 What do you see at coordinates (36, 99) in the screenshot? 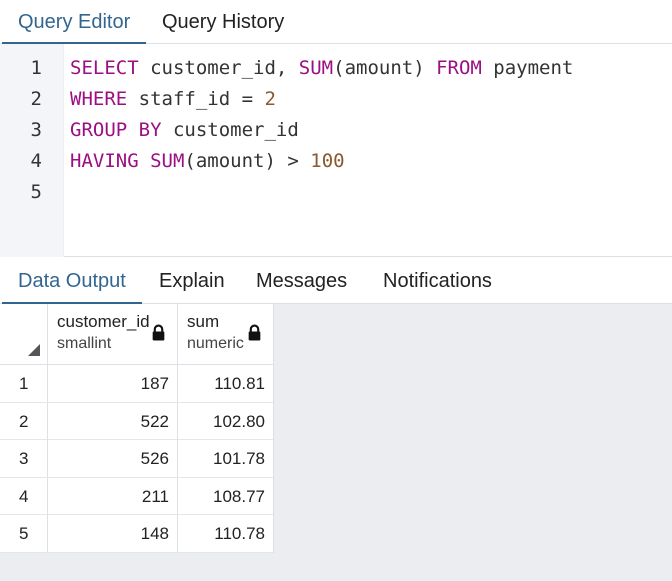
I see `line-number: 2` at bounding box center [36, 99].